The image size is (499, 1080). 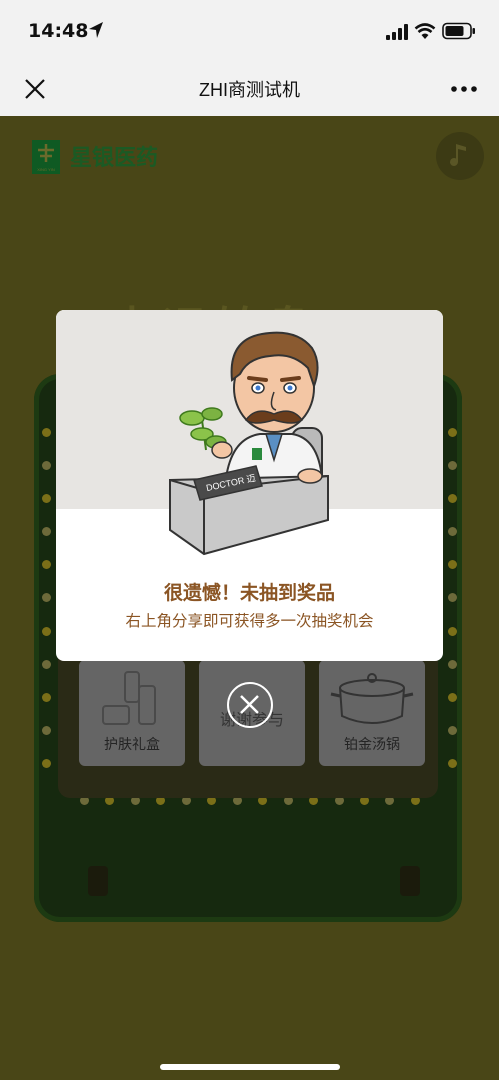 What do you see at coordinates (114, 158) in the screenshot?
I see `brand-name: 星银医药` at bounding box center [114, 158].